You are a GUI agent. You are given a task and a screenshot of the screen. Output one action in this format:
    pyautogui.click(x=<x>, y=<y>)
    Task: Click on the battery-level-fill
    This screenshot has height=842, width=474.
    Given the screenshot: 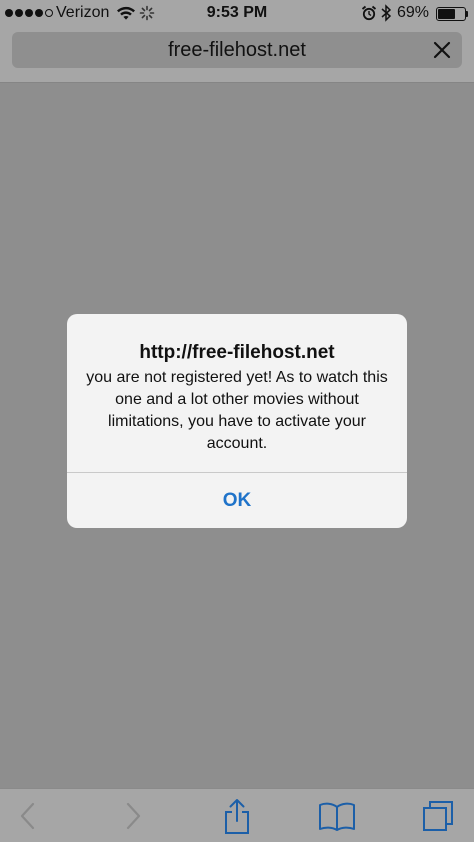 What is the action you would take?
    pyautogui.click(x=447, y=14)
    